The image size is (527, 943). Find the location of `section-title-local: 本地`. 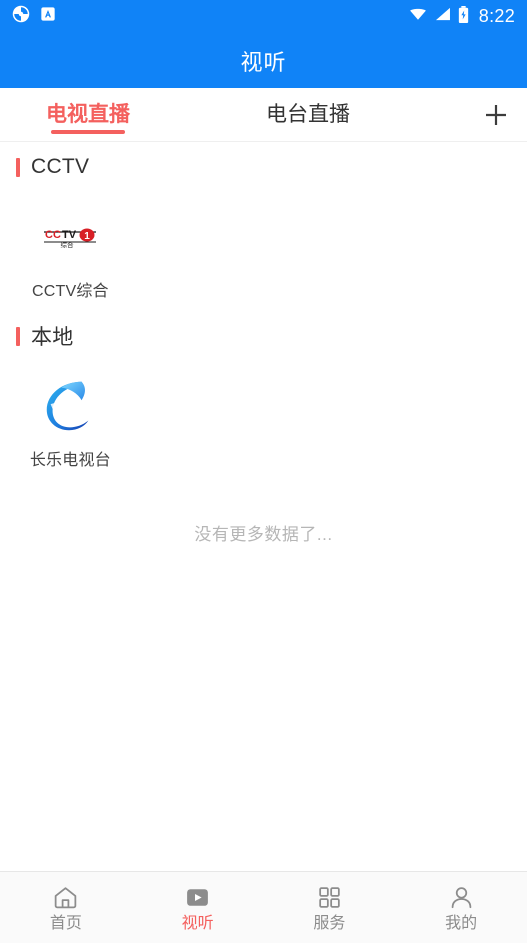

section-title-local: 本地 is located at coordinates (52, 338).